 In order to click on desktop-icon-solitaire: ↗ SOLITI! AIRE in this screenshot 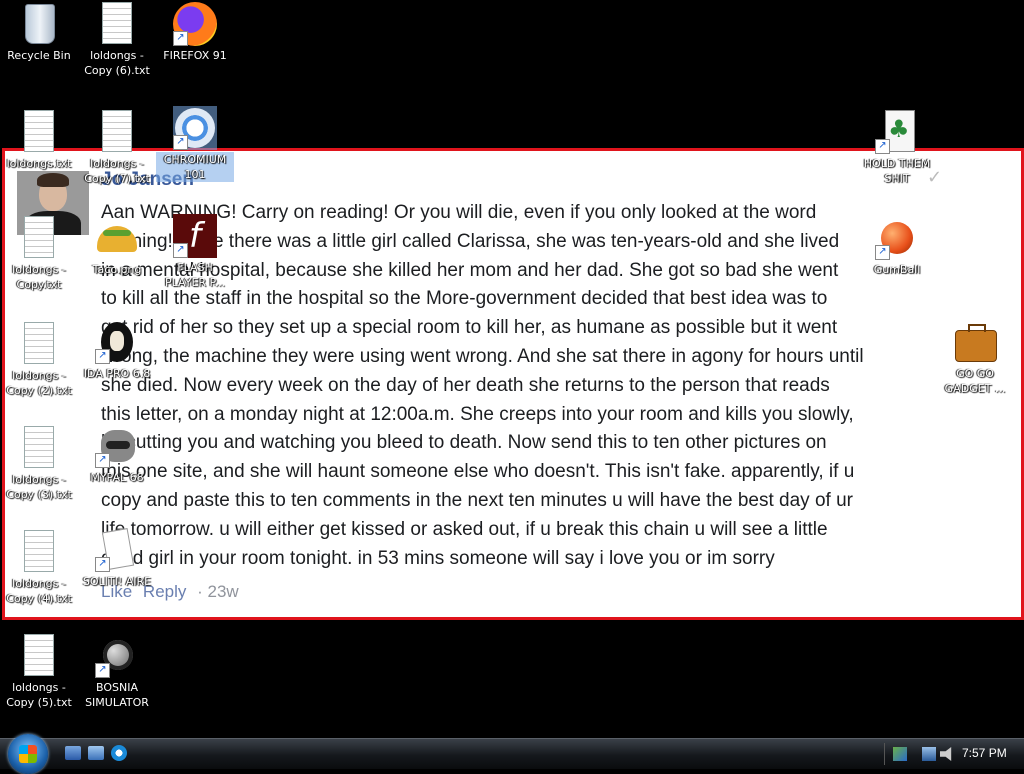, I will do `click(117, 558)`.